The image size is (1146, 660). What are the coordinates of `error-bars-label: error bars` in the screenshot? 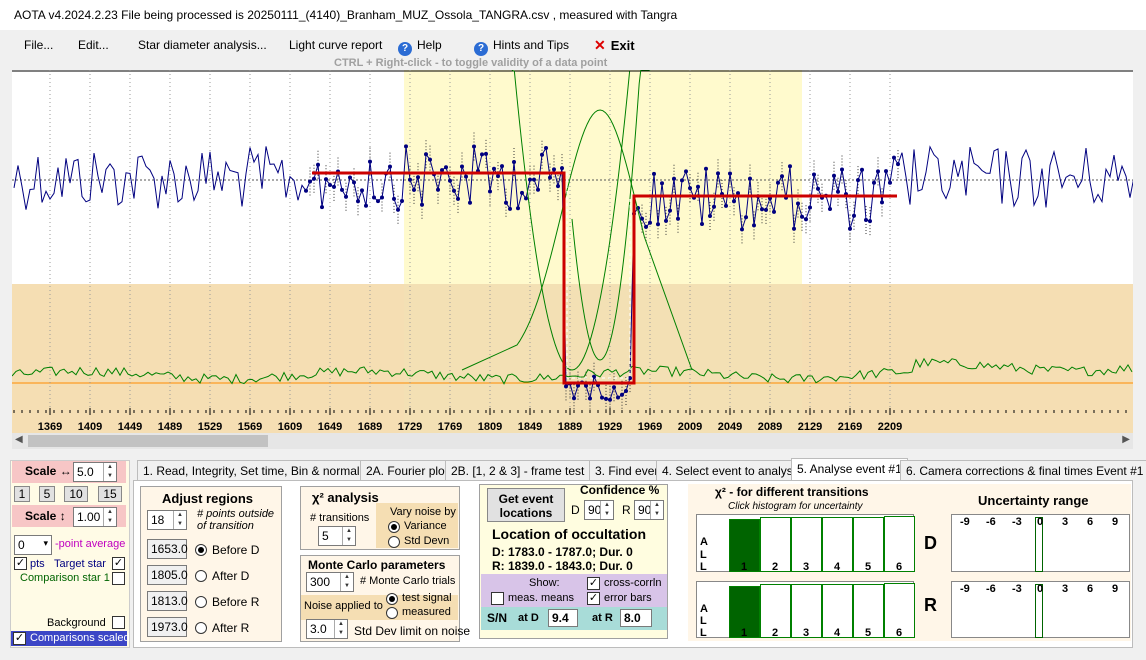 It's located at (628, 598).